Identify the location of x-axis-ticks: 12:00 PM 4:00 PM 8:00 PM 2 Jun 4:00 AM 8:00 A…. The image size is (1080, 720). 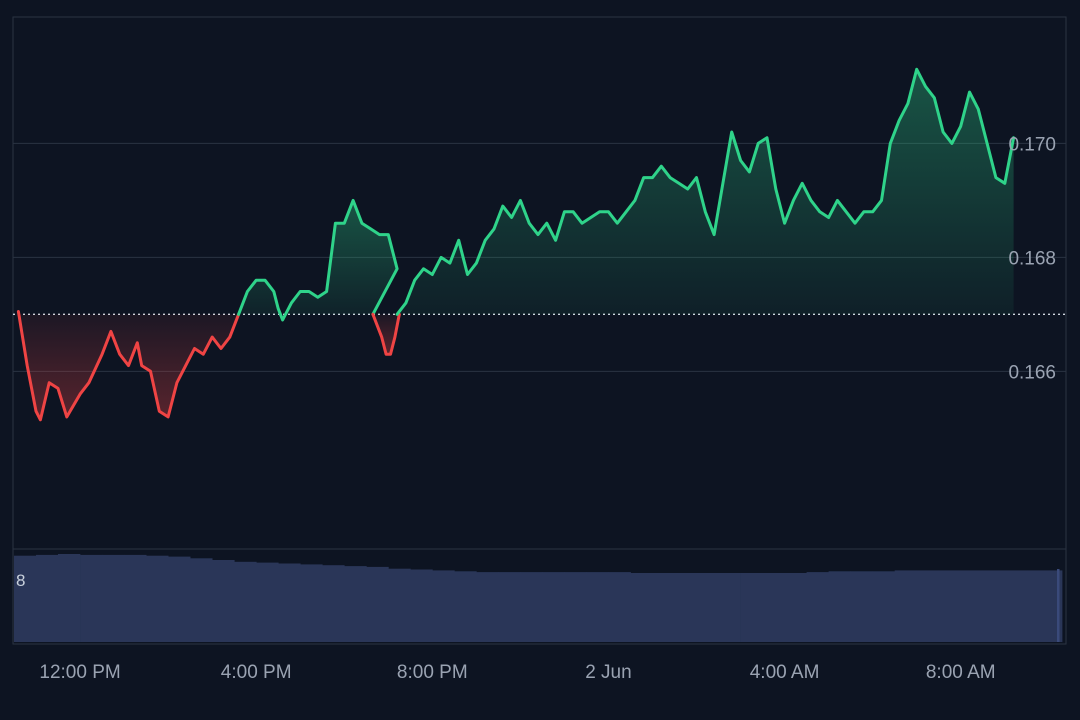
(517, 672).